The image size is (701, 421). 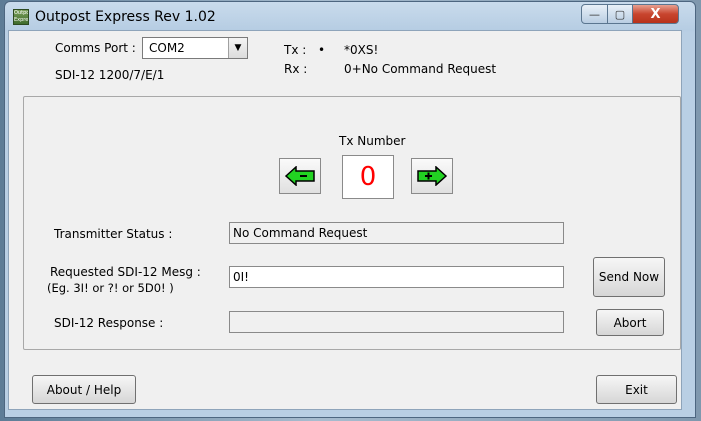 I want to click on transmitter-status-value: No Command Request, so click(x=300, y=233).